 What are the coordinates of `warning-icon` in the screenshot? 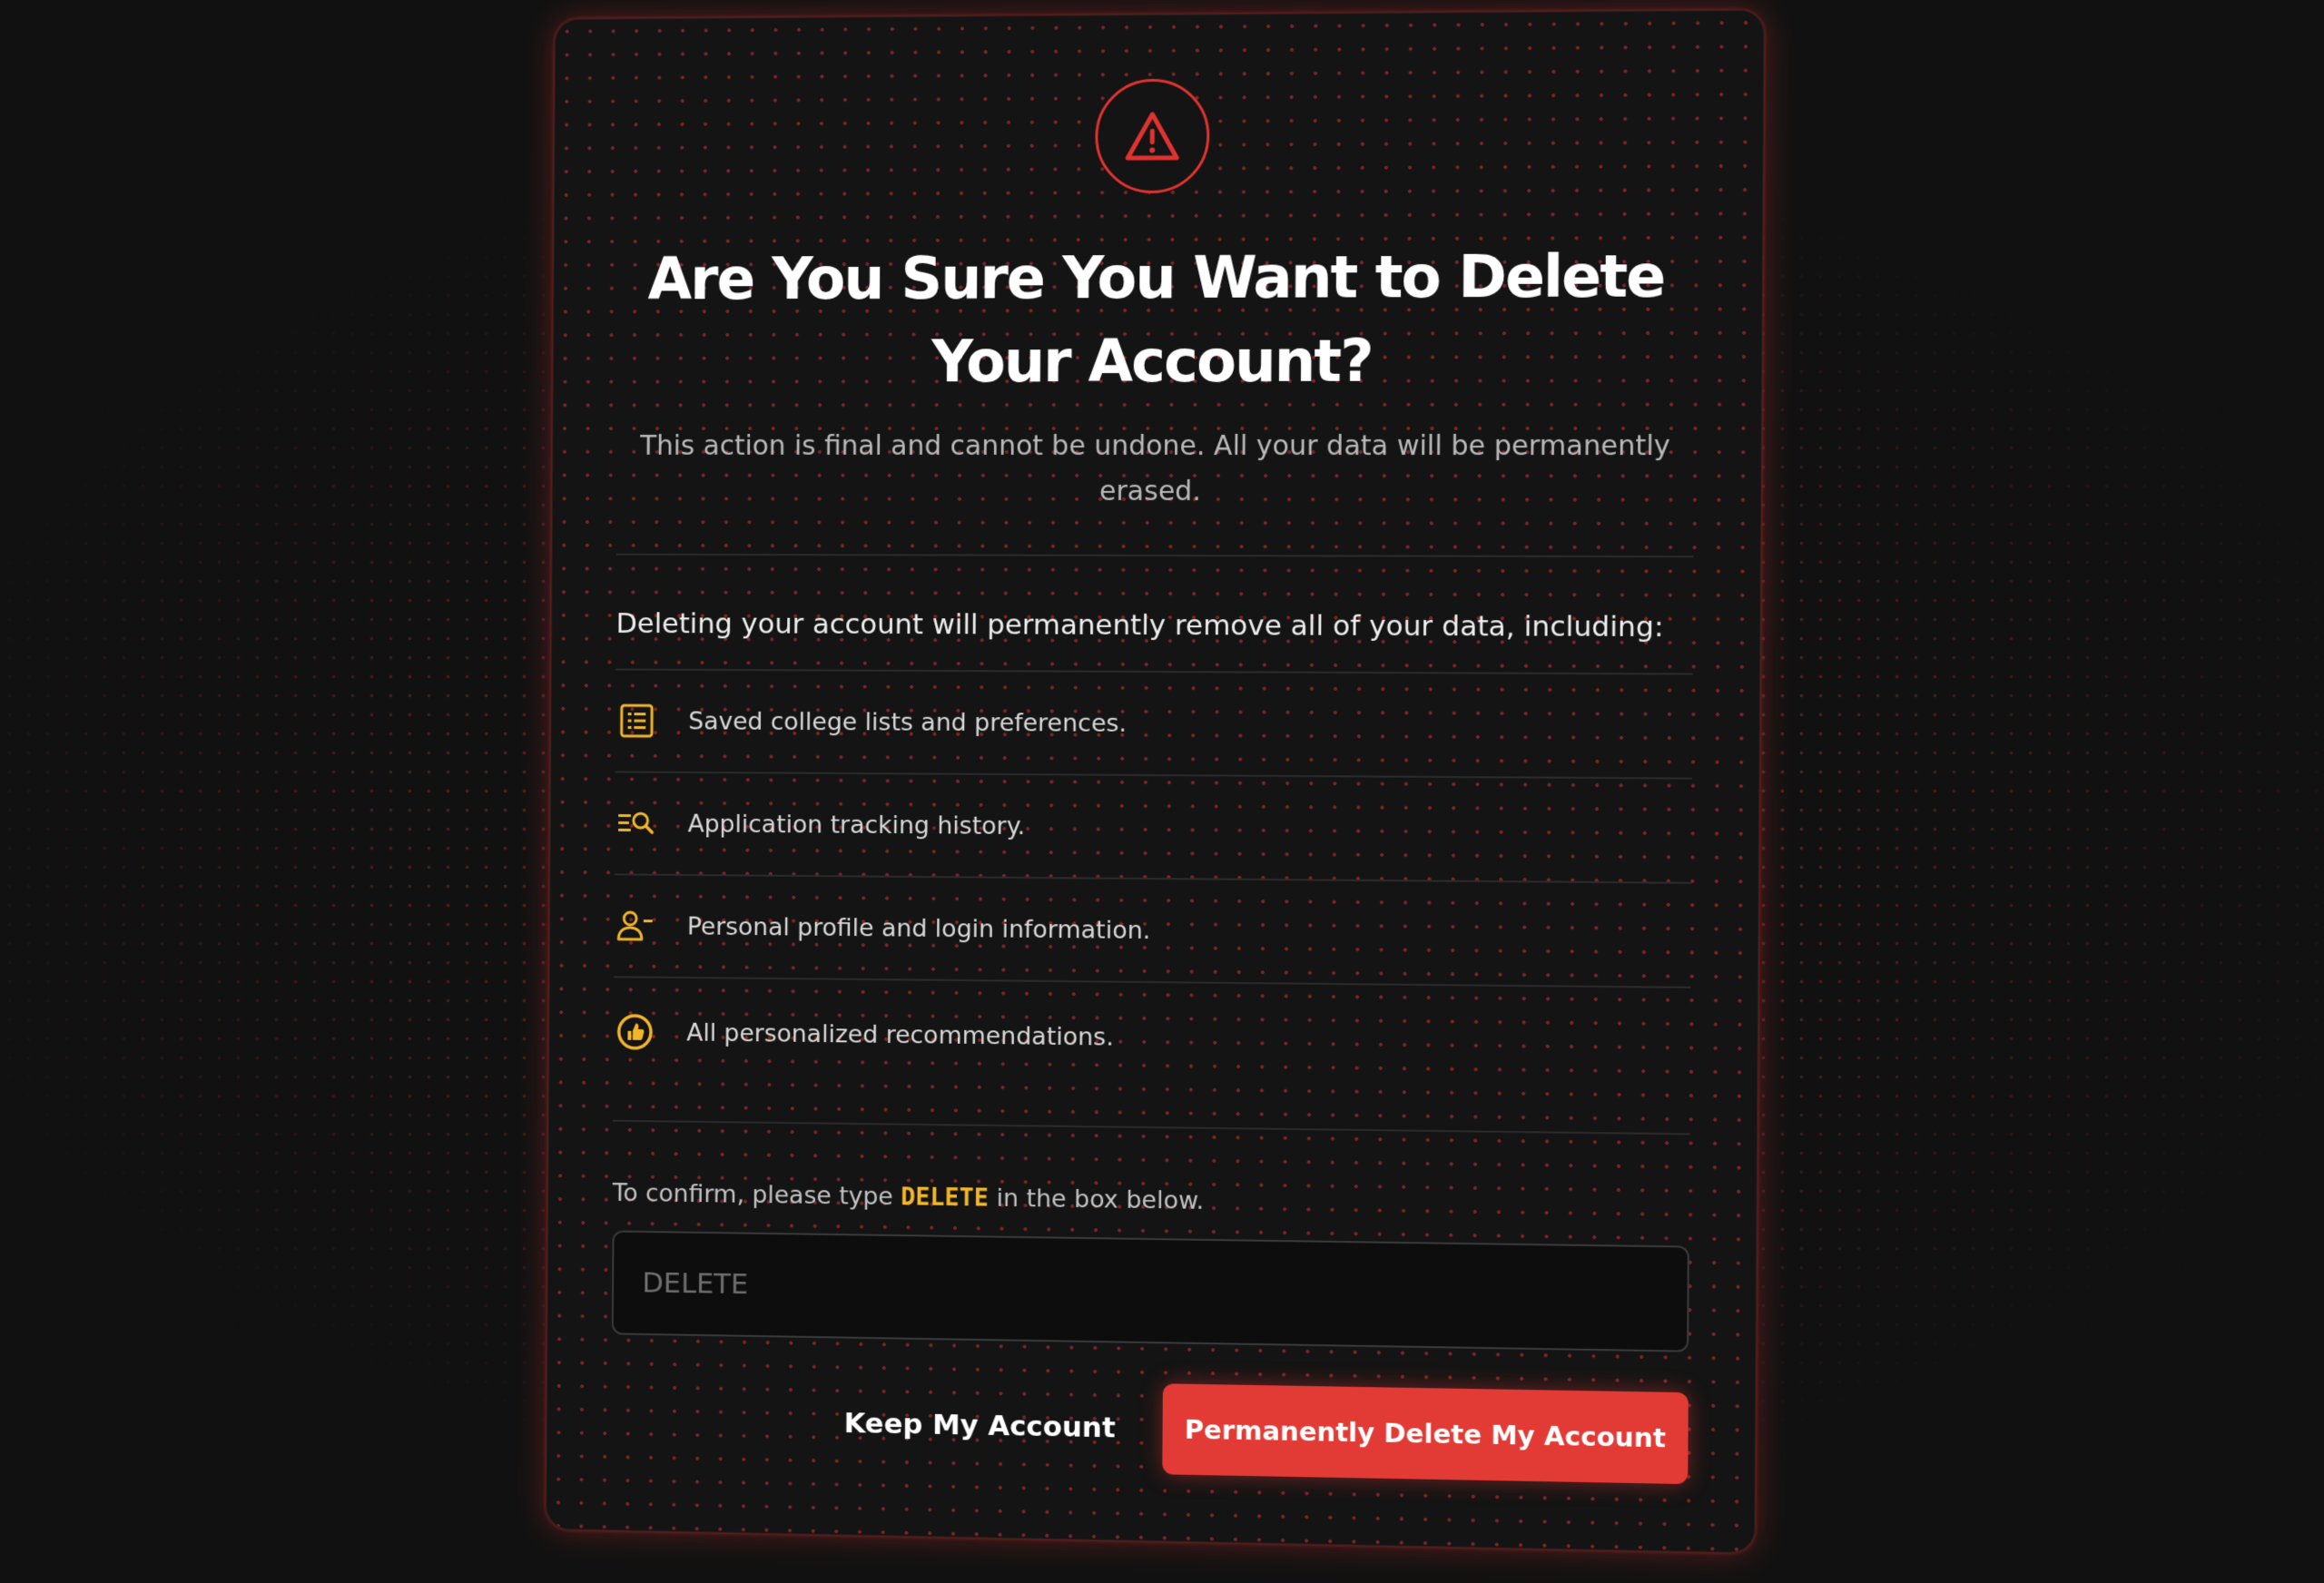 It's located at (1152, 136).